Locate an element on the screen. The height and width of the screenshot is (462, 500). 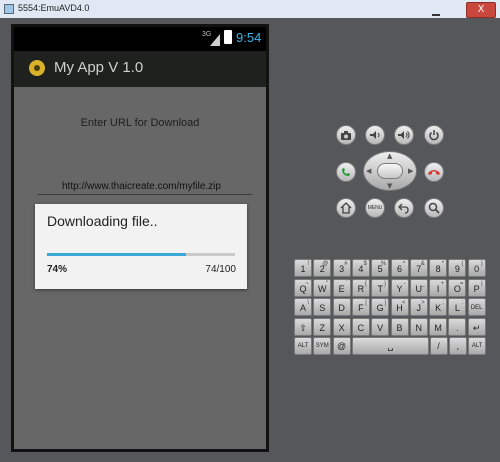
key-2-2: D is located at coordinates (341, 307).